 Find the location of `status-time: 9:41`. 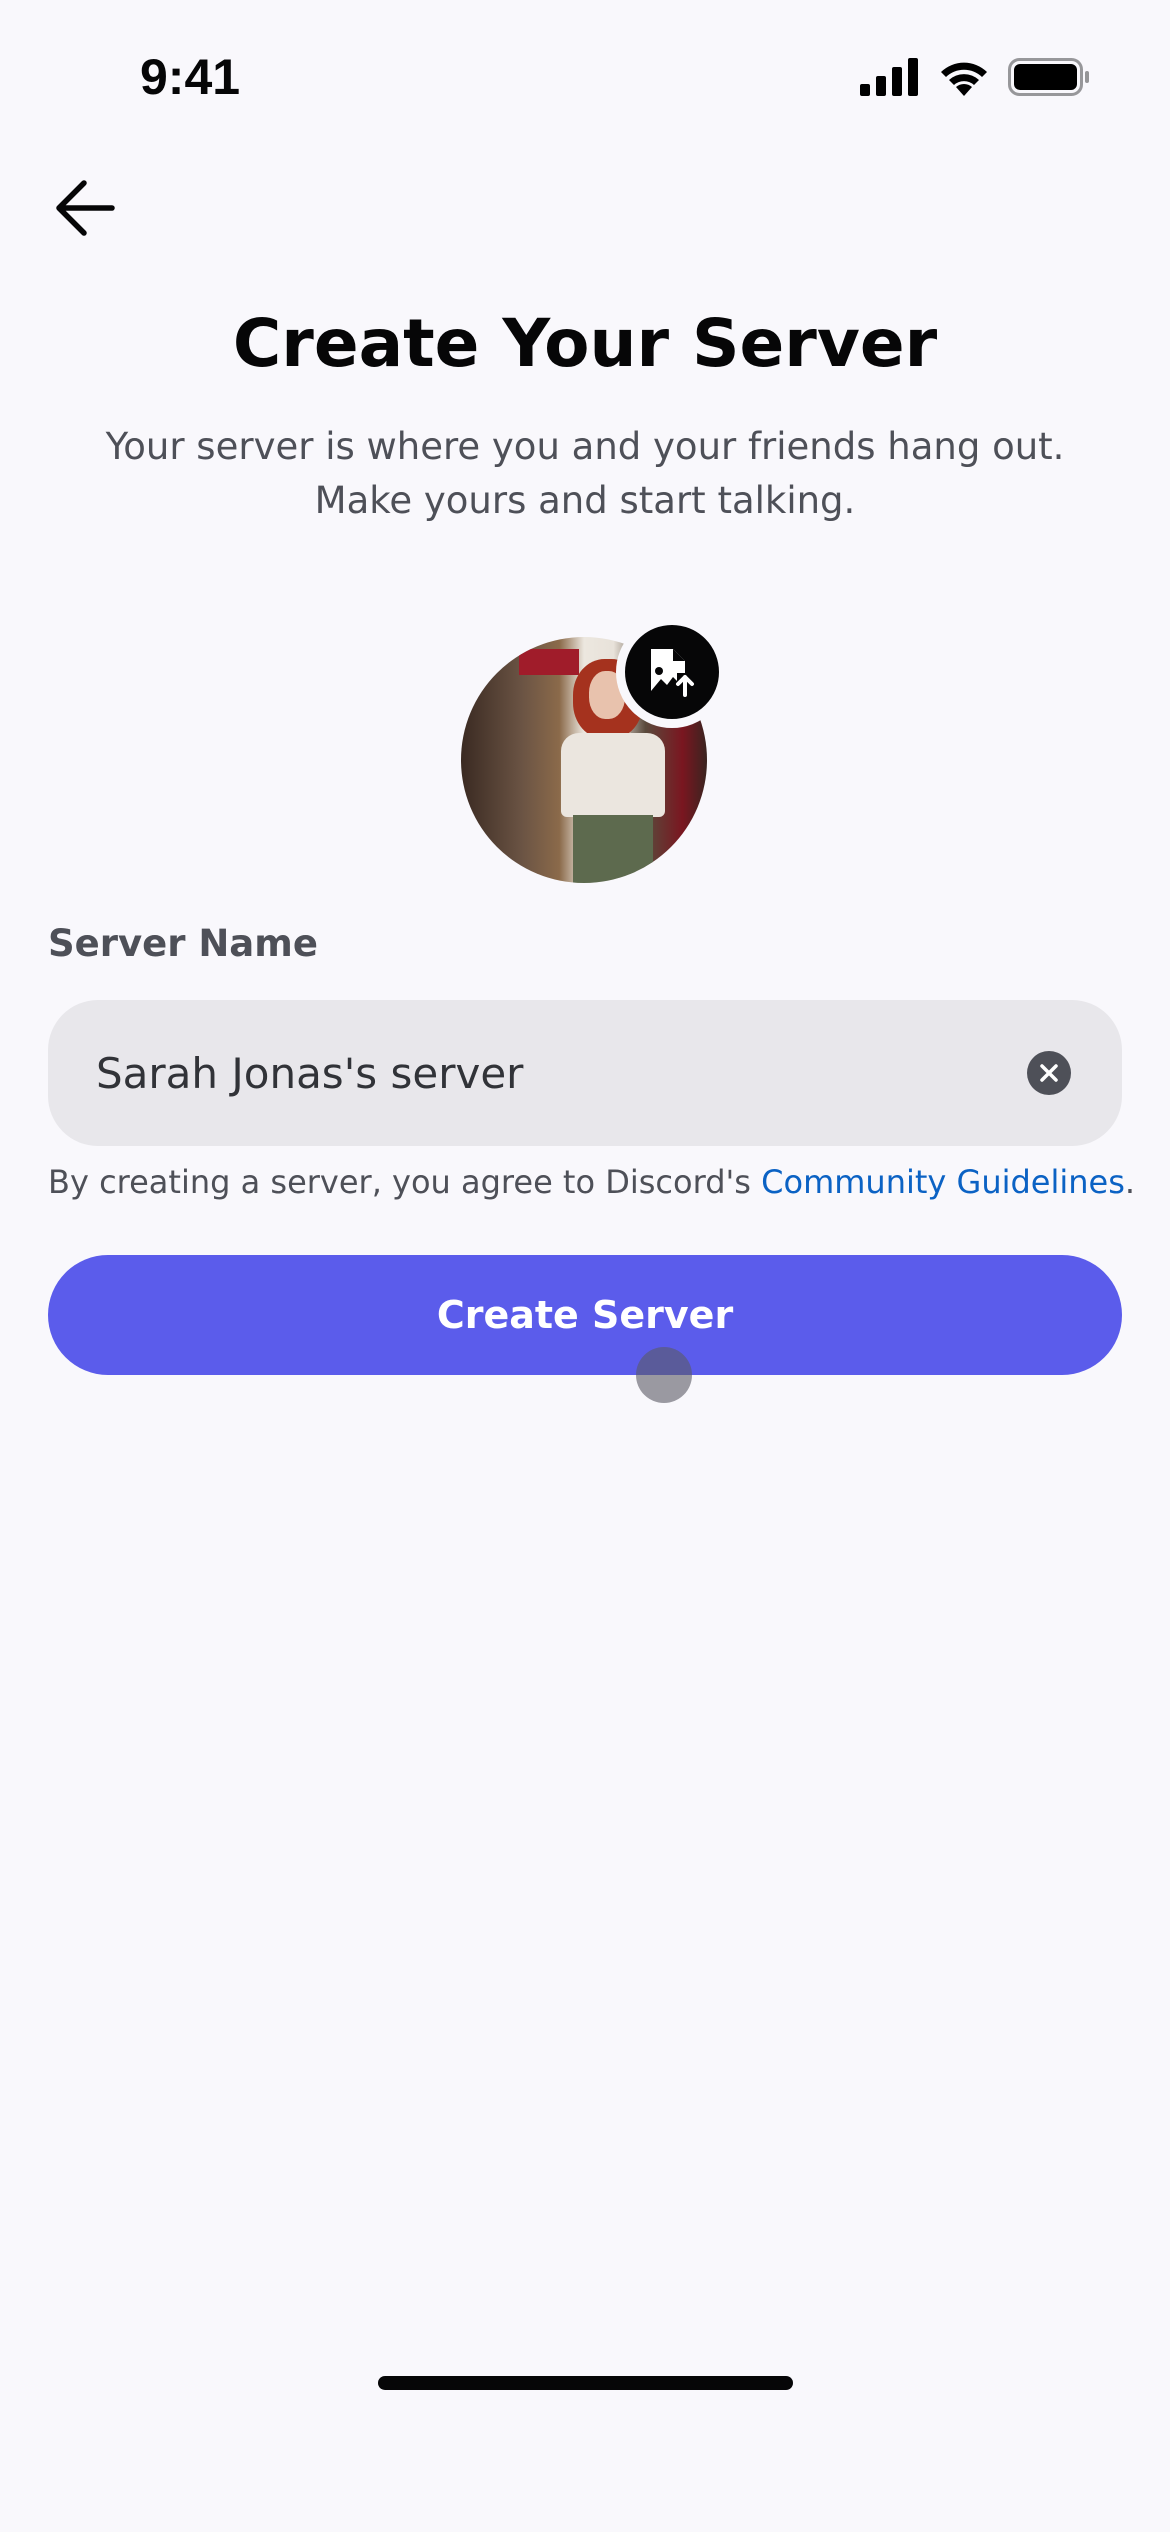

status-time: 9:41 is located at coordinates (190, 77).